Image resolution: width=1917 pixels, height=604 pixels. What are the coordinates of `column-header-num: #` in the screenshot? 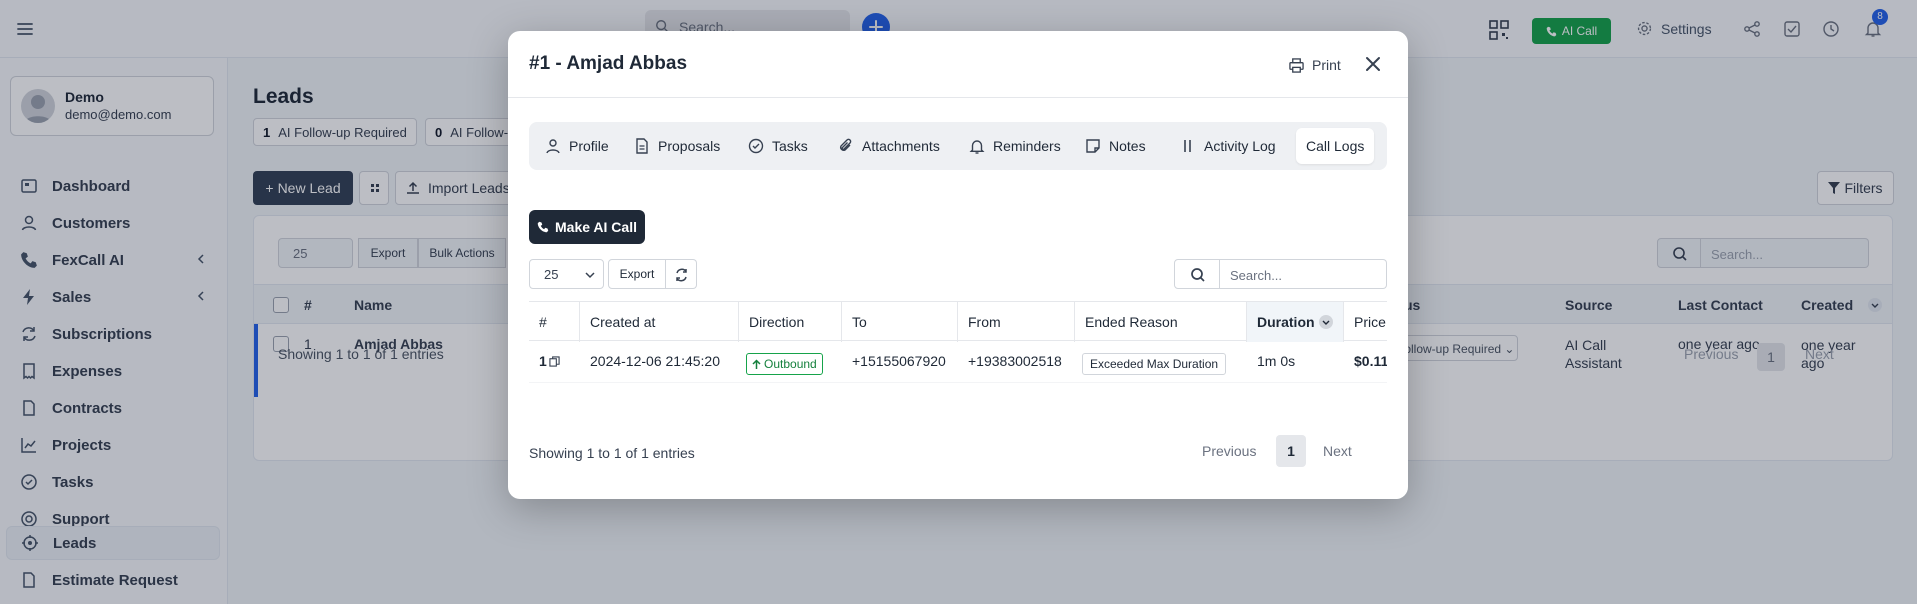 It's located at (554, 322).